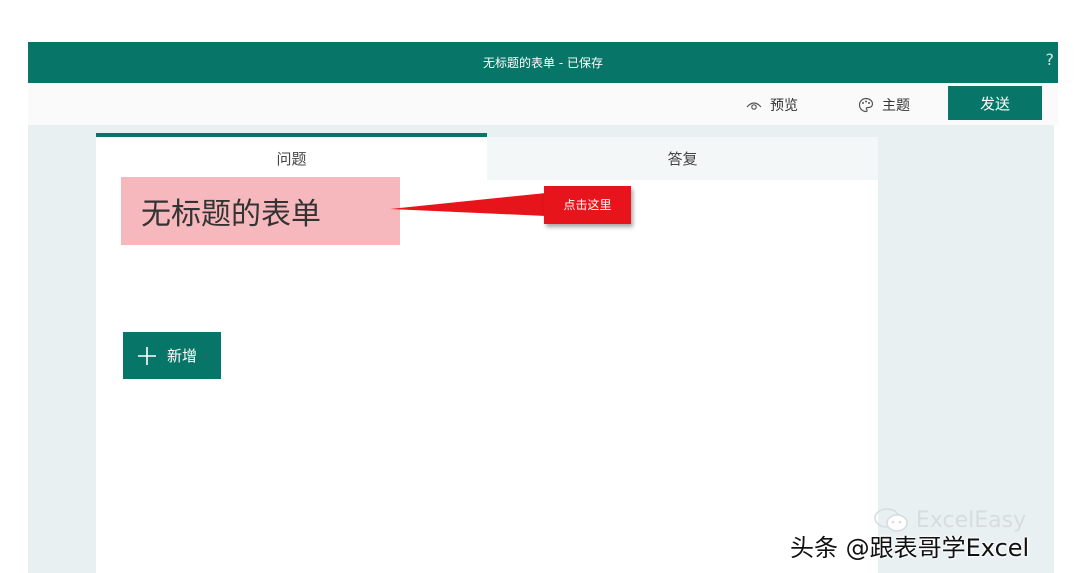 This screenshot has width=1080, height=573. Describe the element at coordinates (468, 204) in the screenshot. I see `callout-arrow` at that location.